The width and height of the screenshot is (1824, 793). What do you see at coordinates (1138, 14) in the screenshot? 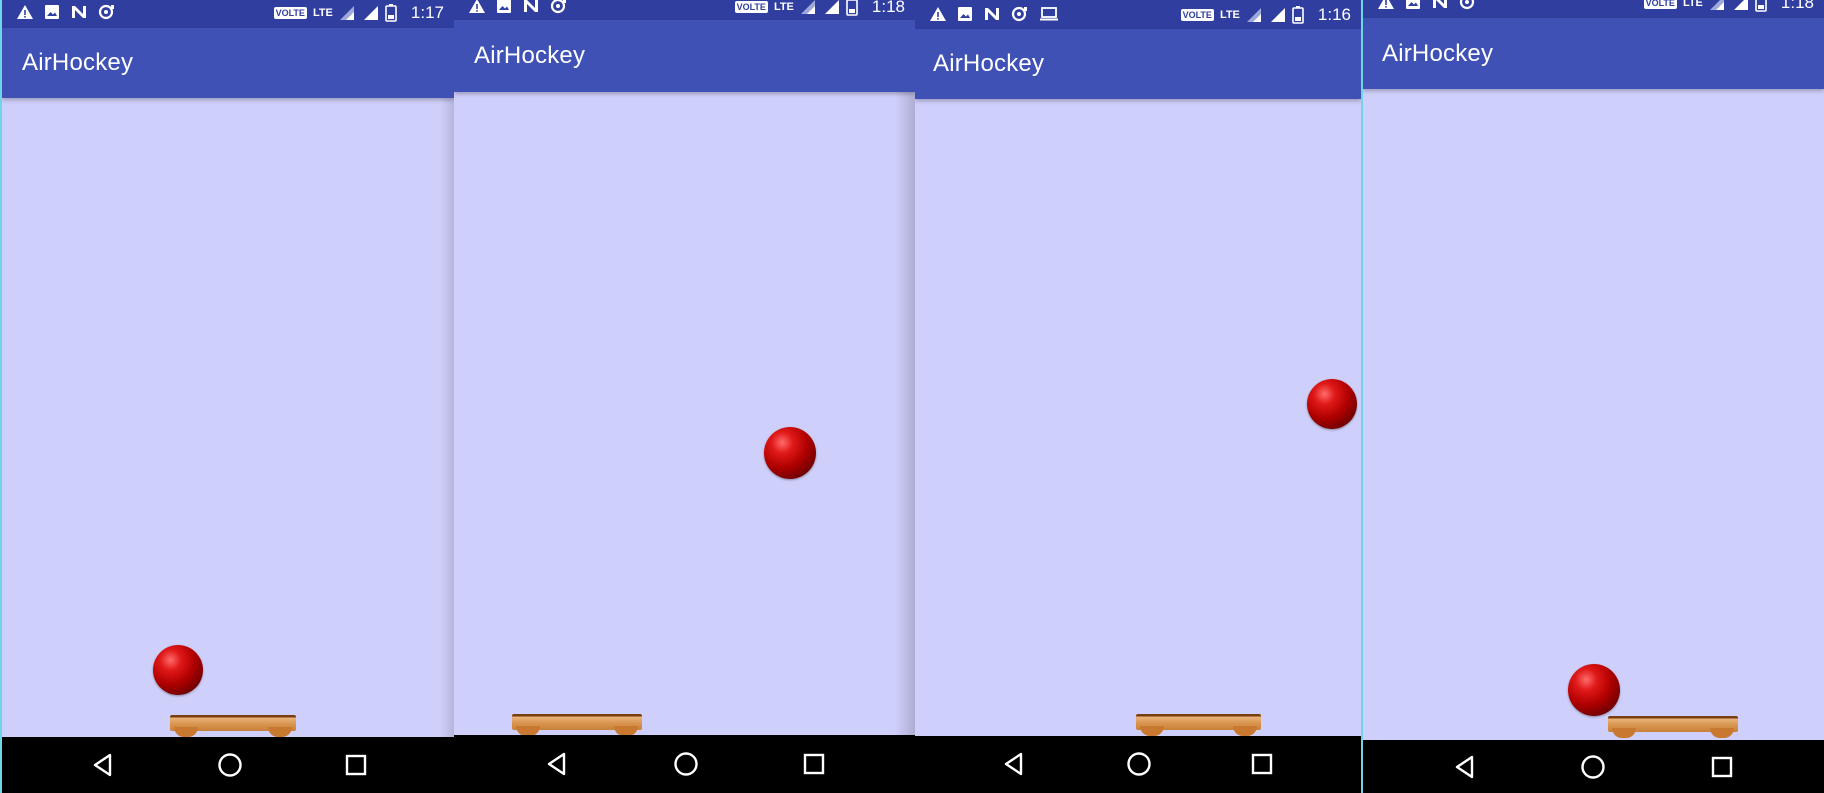
I see `status-bar: VOLTE LTE 1:16` at bounding box center [1138, 14].